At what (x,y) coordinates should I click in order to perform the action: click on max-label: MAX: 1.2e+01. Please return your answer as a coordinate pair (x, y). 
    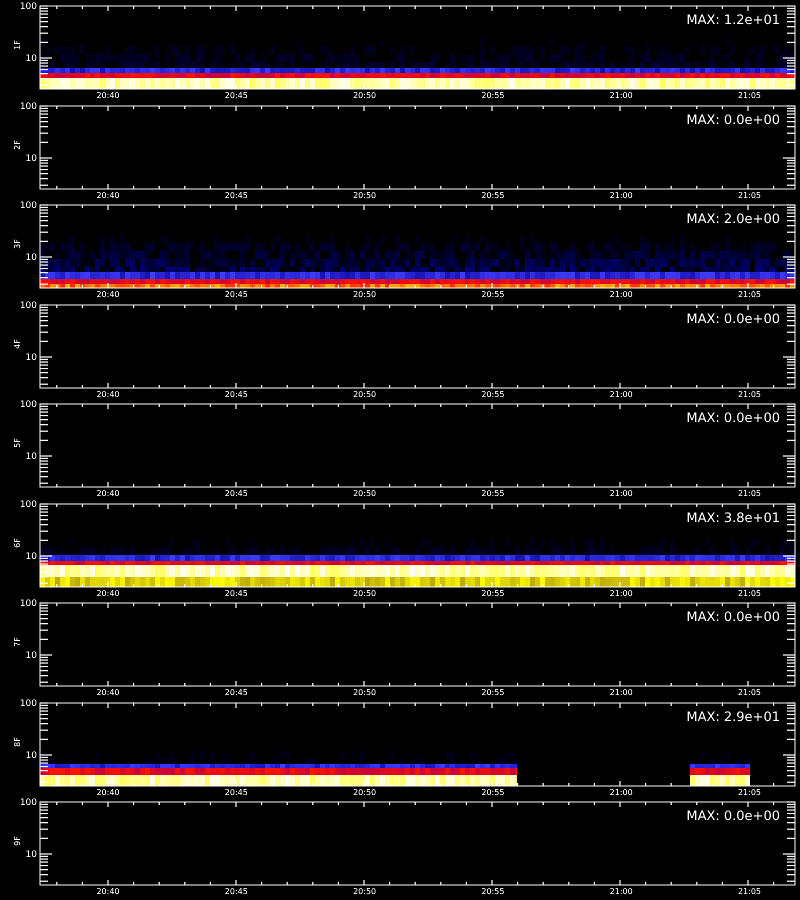
    Looking at the image, I should click on (733, 20).